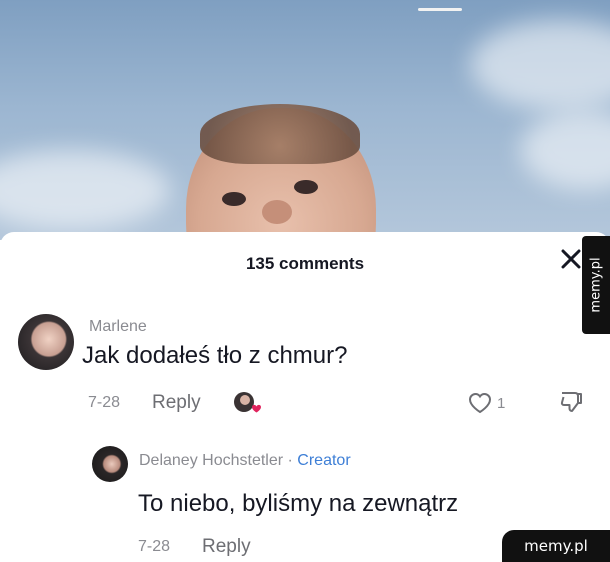  I want to click on comment-date: 7-28, so click(104, 402).